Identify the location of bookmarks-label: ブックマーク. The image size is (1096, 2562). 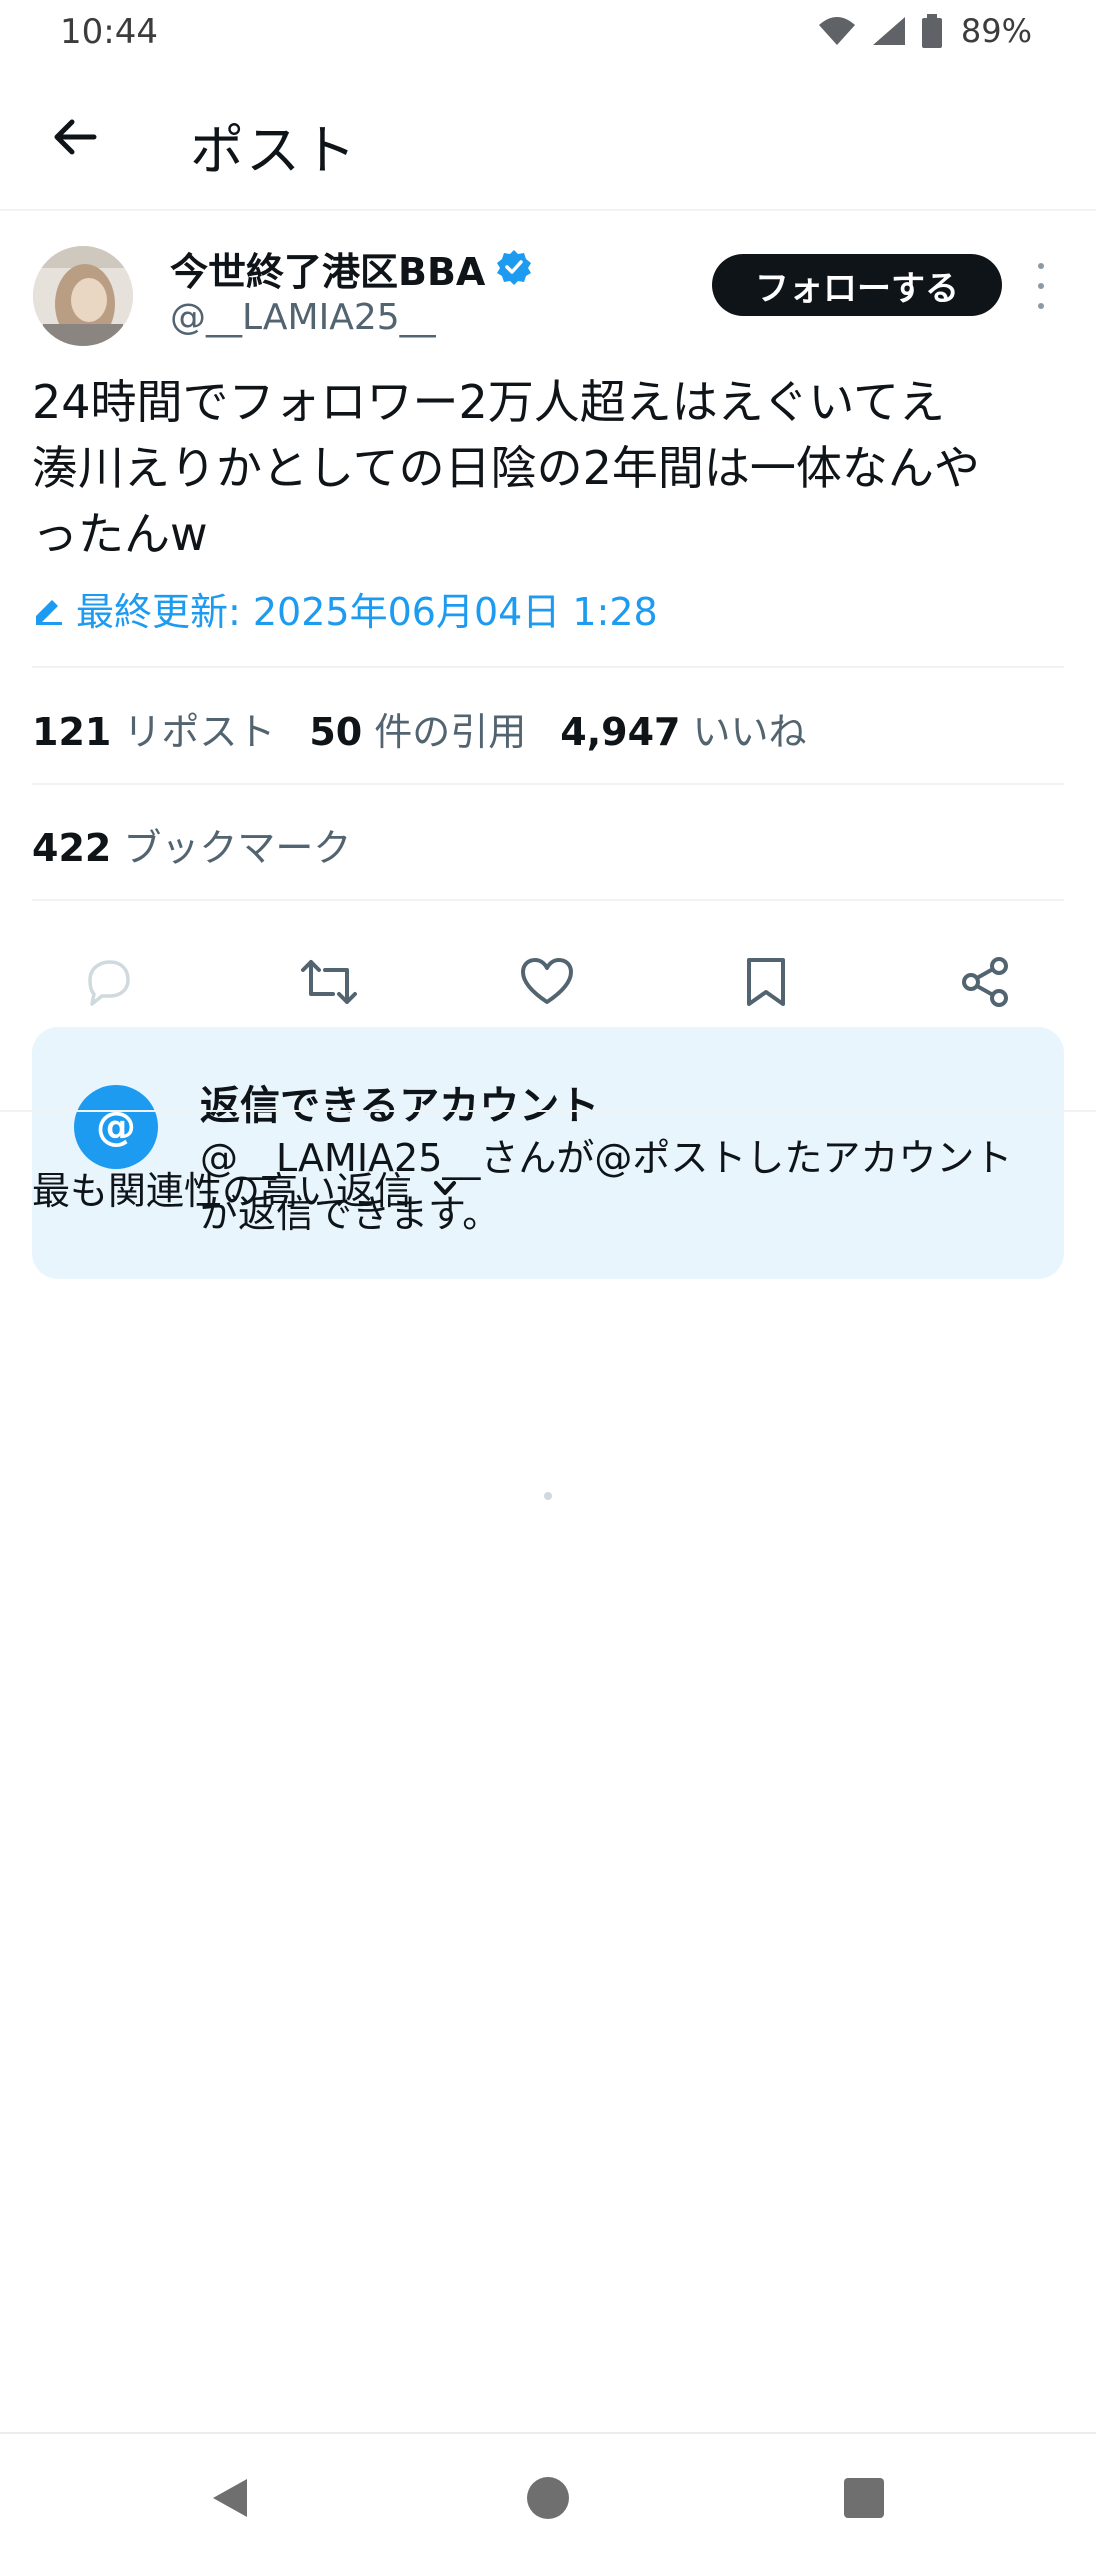
(237, 848).